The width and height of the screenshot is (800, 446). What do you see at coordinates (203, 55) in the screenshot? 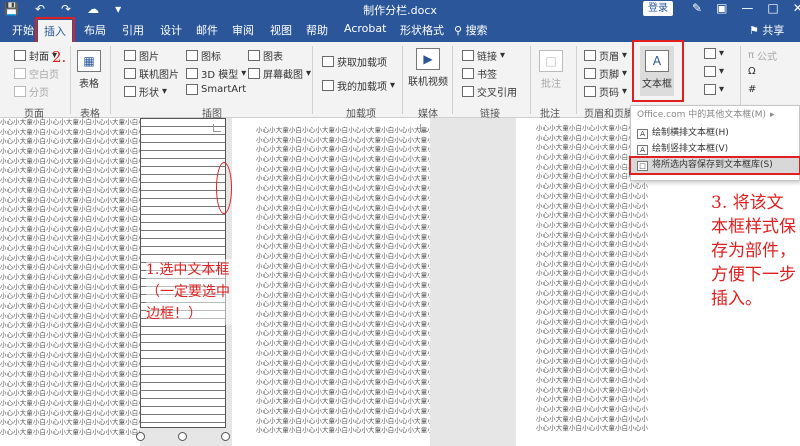
I see `icons-button: 图标` at bounding box center [203, 55].